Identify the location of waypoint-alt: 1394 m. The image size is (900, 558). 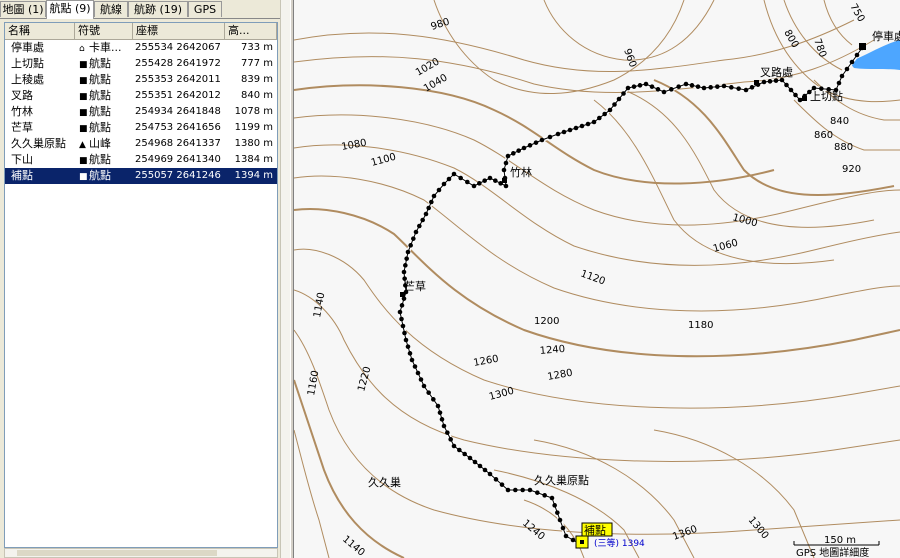
(253, 175).